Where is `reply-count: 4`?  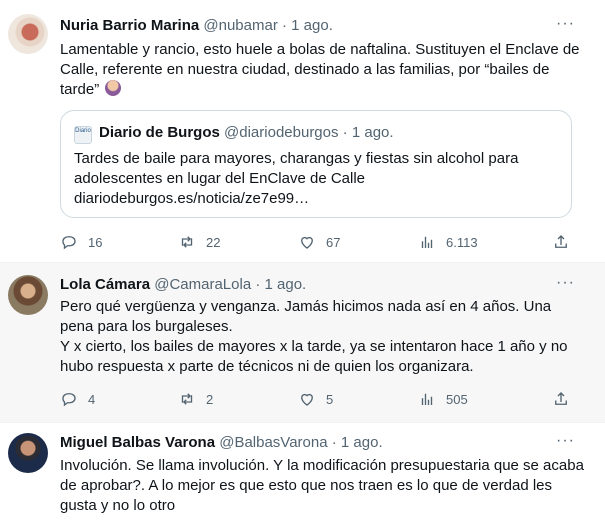 reply-count: 4 is located at coordinates (92, 399).